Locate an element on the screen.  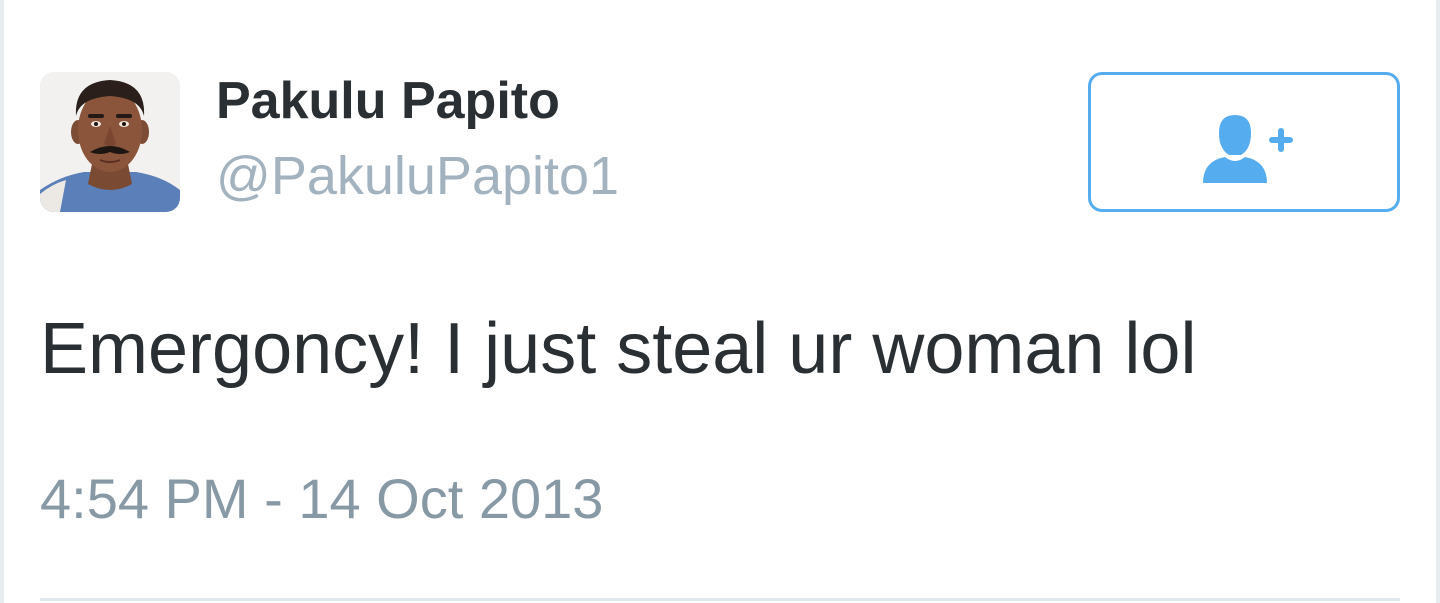
follow-user-plus-icon is located at coordinates (1248, 149).